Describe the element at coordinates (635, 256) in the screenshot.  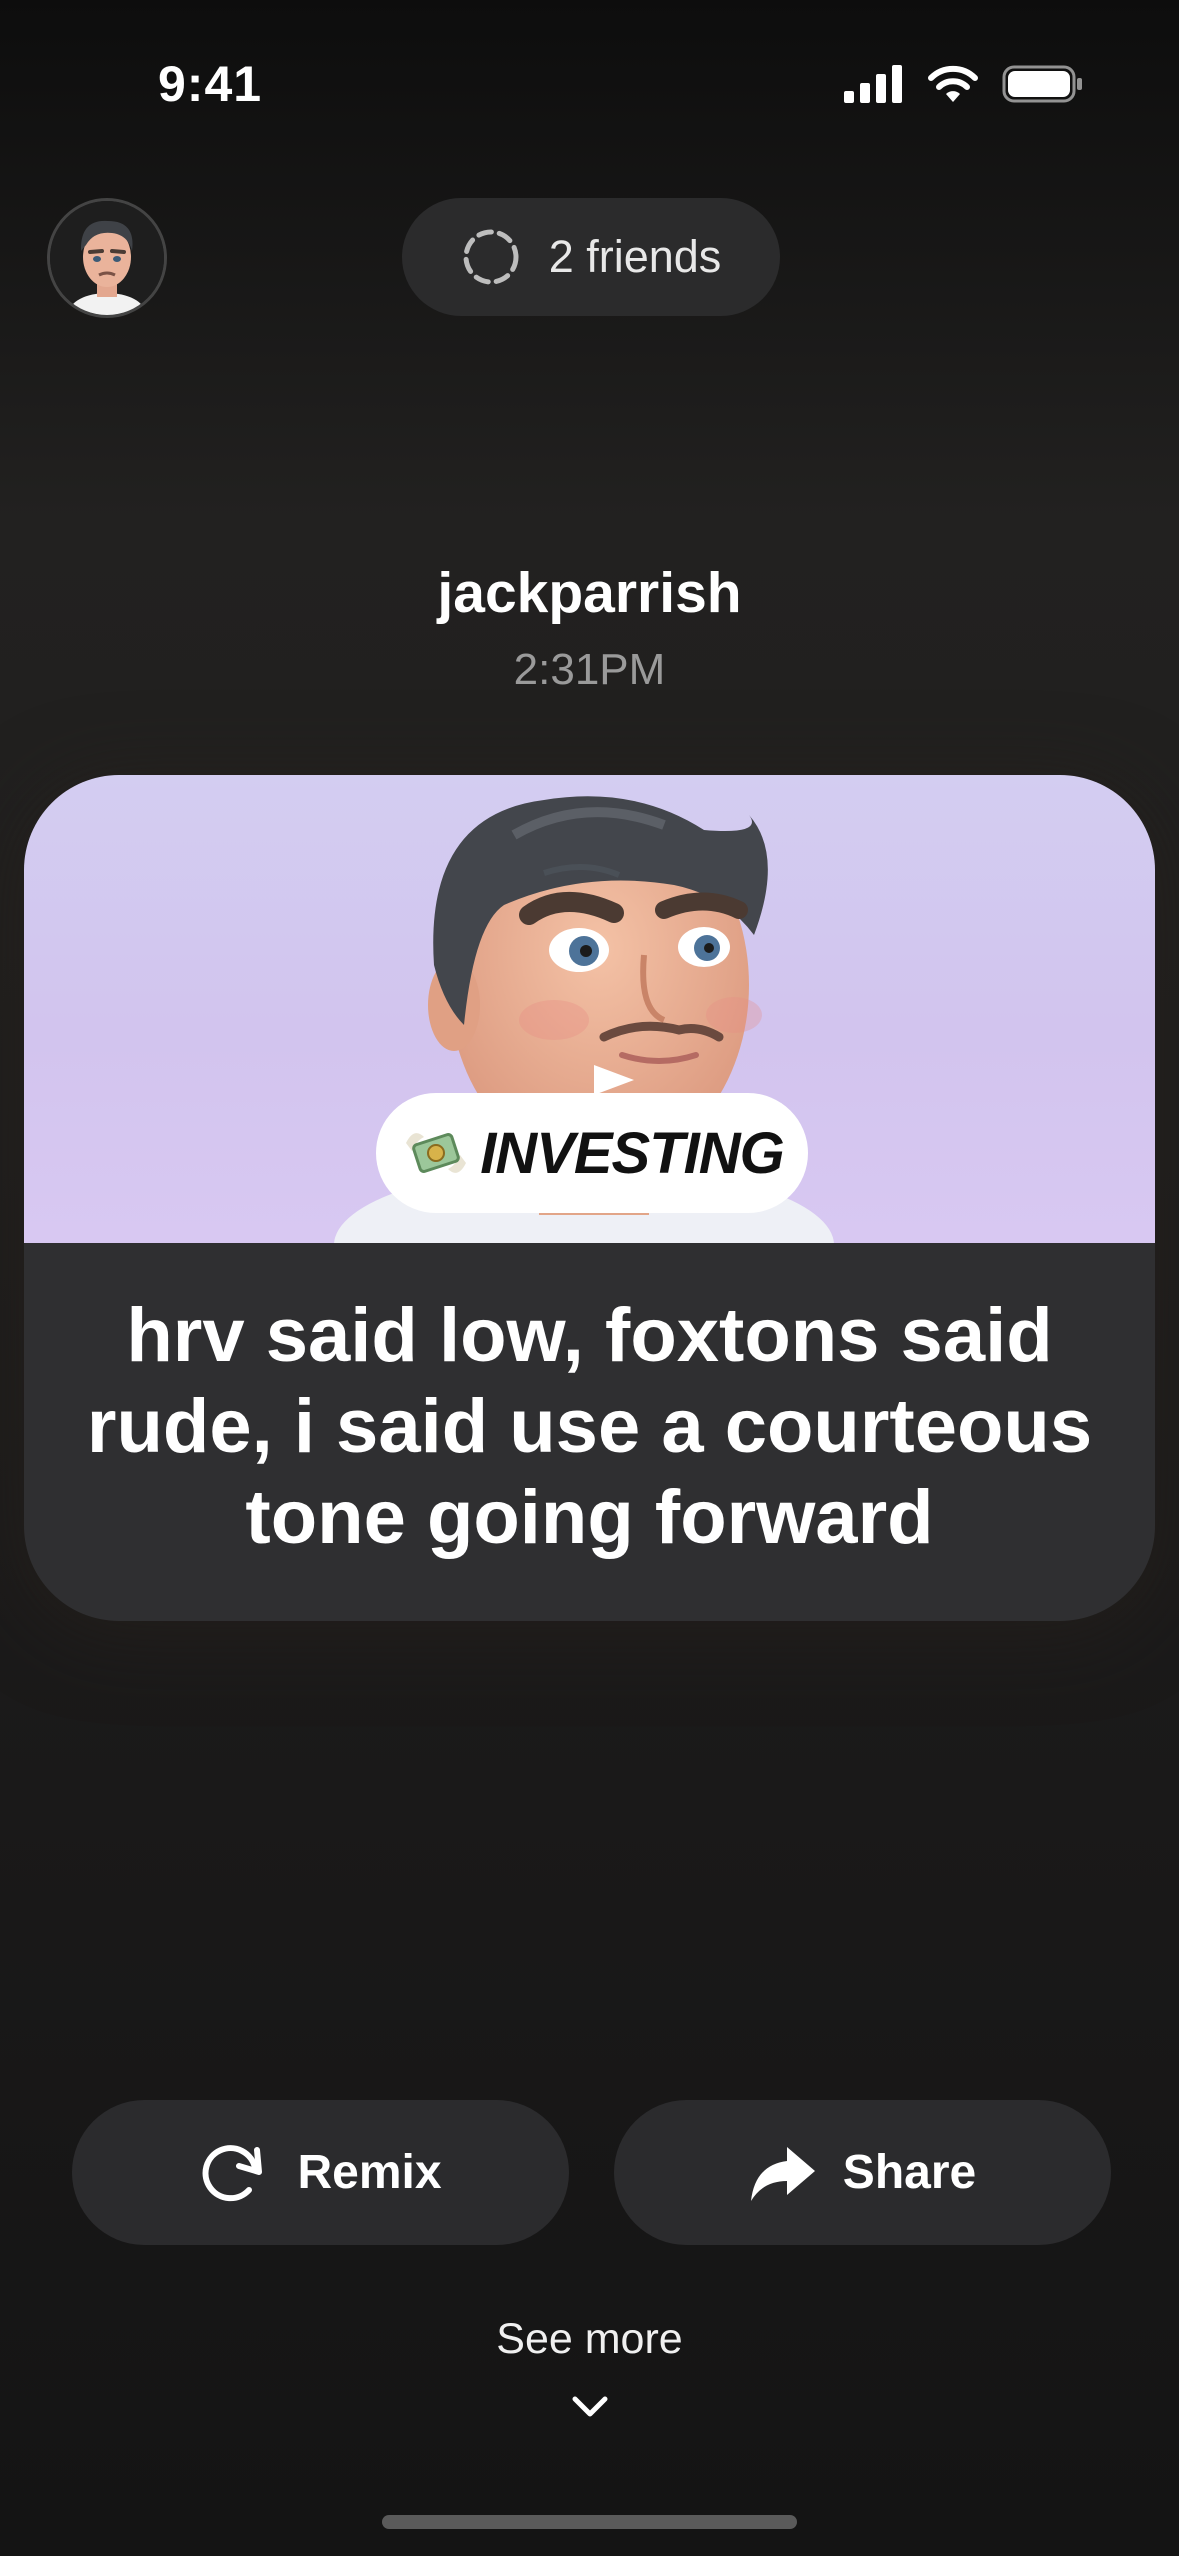
I see `friends-label: 2 friends` at that location.